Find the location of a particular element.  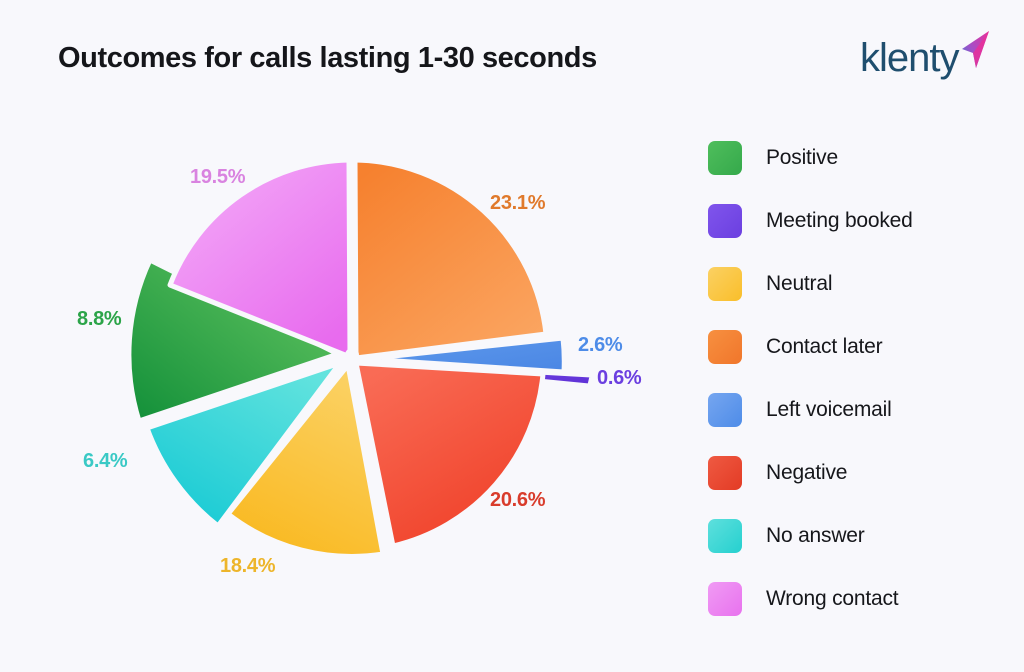

pie-data-label: 0.6% is located at coordinates (619, 378).